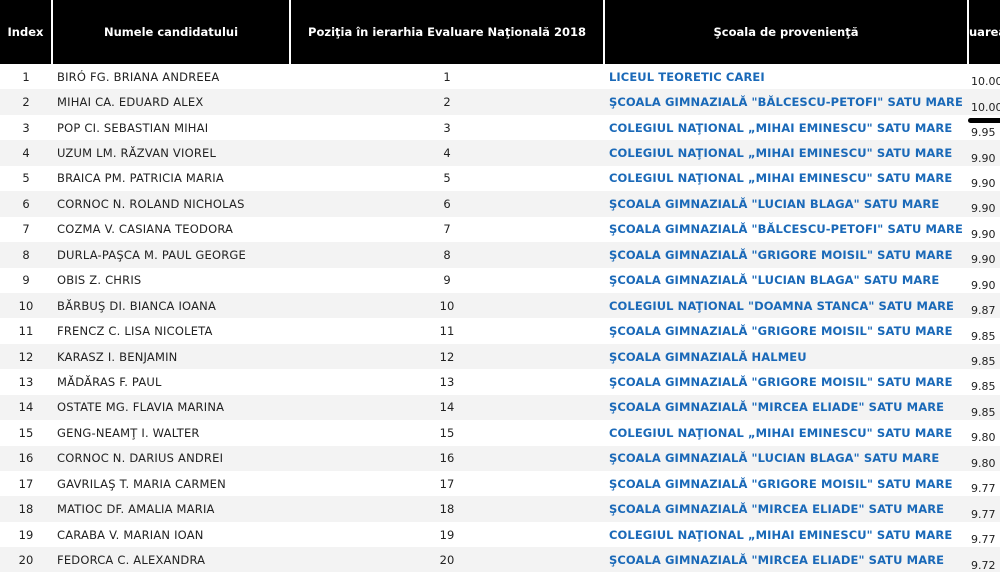 The width and height of the screenshot is (1000, 572). Describe the element at coordinates (26, 432) in the screenshot. I see `cell-index: 15` at that location.